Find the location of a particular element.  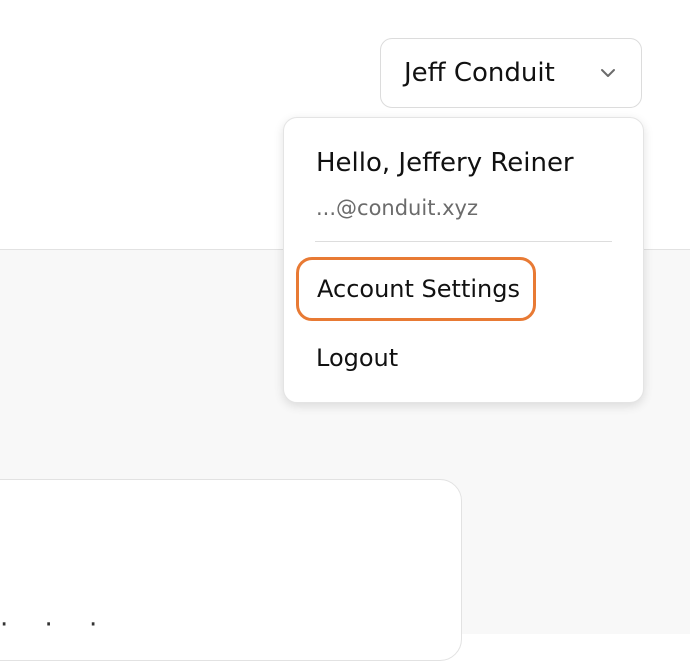

user-menu-button: Jeff Conduit is located at coordinates (511, 73).